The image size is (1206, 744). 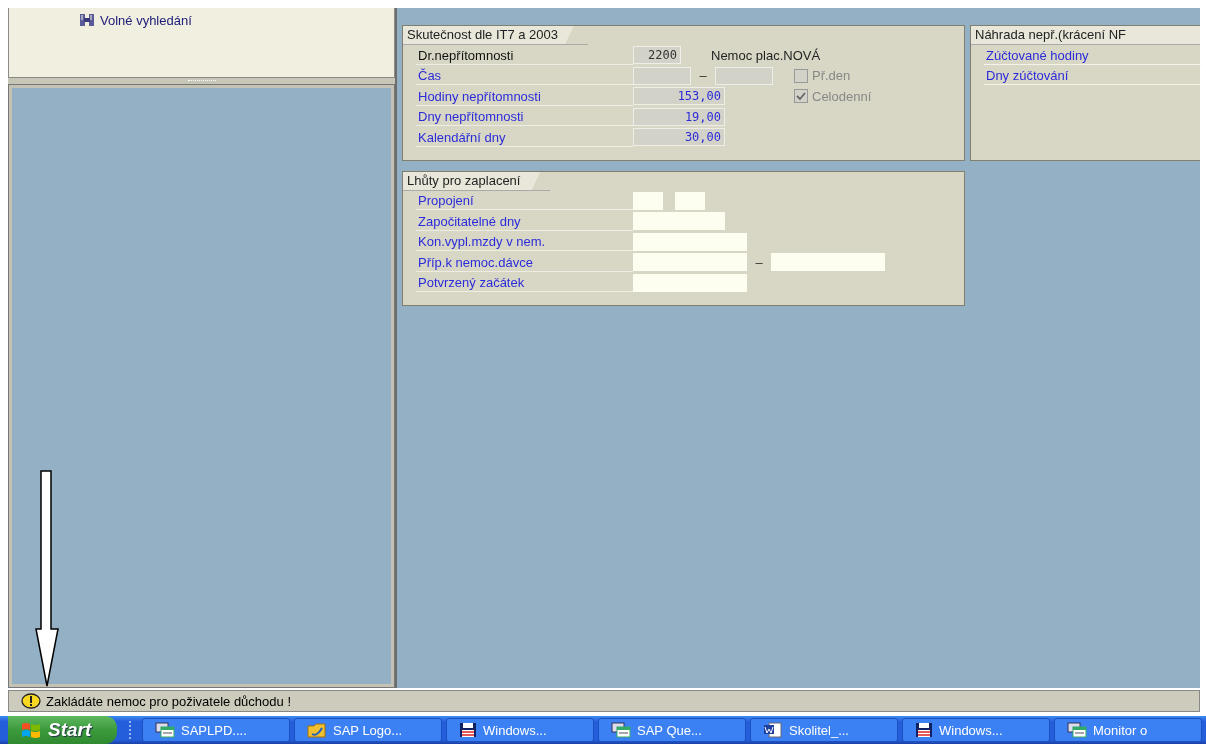 What do you see at coordinates (524, 76) in the screenshot?
I see `field-label: Čas` at bounding box center [524, 76].